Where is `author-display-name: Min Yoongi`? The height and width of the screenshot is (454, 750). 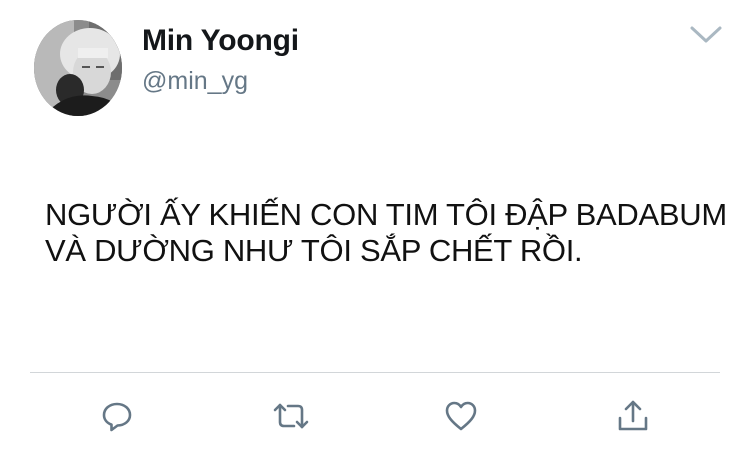 author-display-name: Min Yoongi is located at coordinates (220, 41).